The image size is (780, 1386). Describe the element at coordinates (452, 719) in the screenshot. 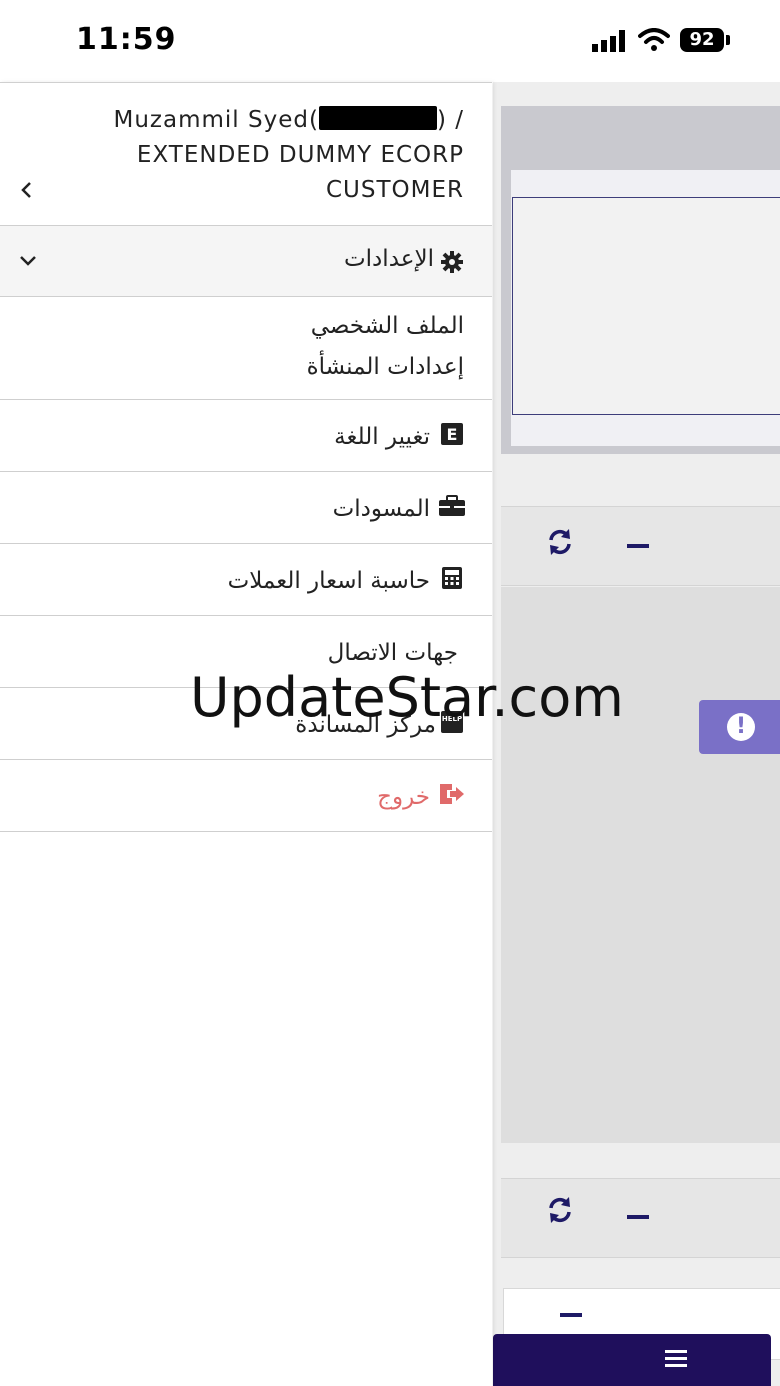

I see `svg-text: HELP` at that location.